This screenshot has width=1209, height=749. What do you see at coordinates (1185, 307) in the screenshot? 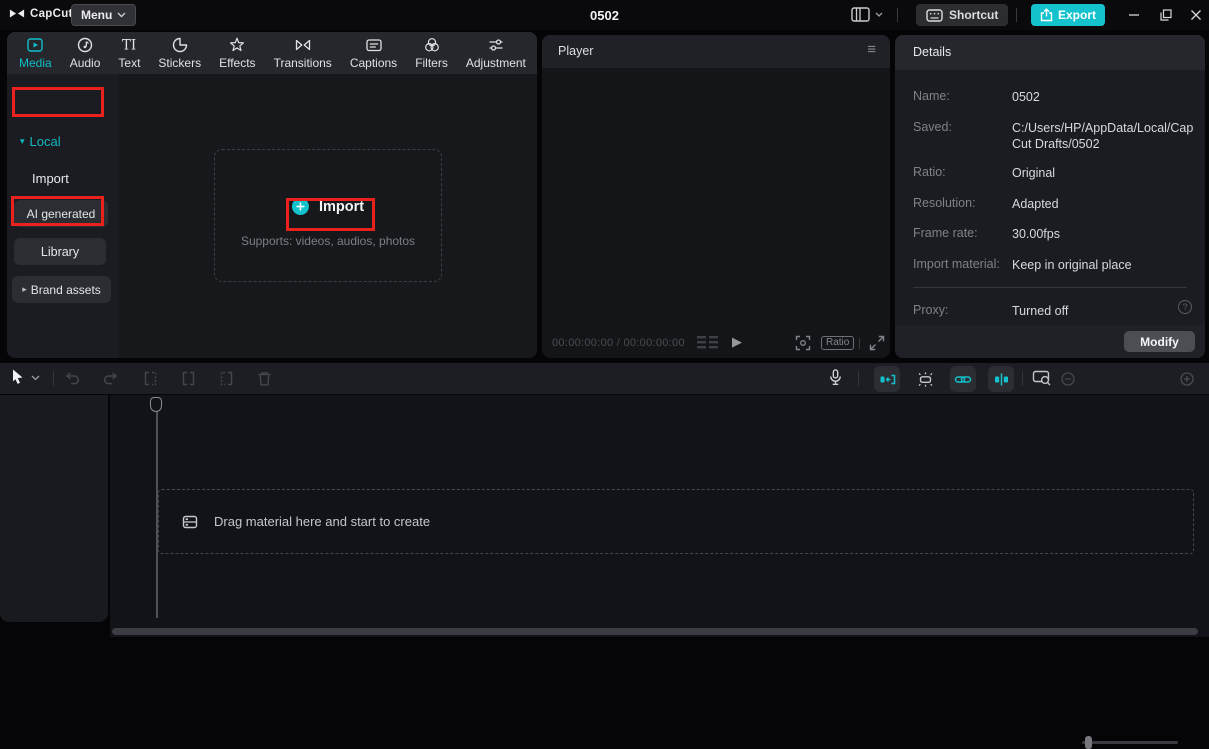
I see `question-icon: ?` at bounding box center [1185, 307].